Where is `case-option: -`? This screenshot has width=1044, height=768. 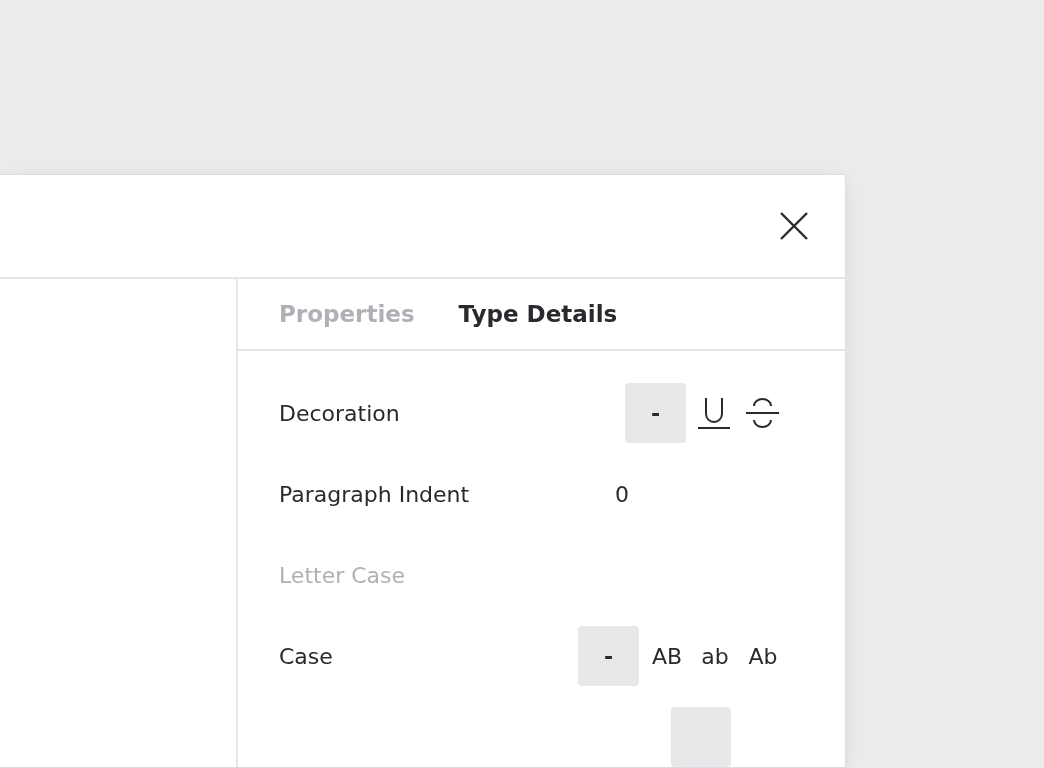 case-option: - is located at coordinates (608, 656).